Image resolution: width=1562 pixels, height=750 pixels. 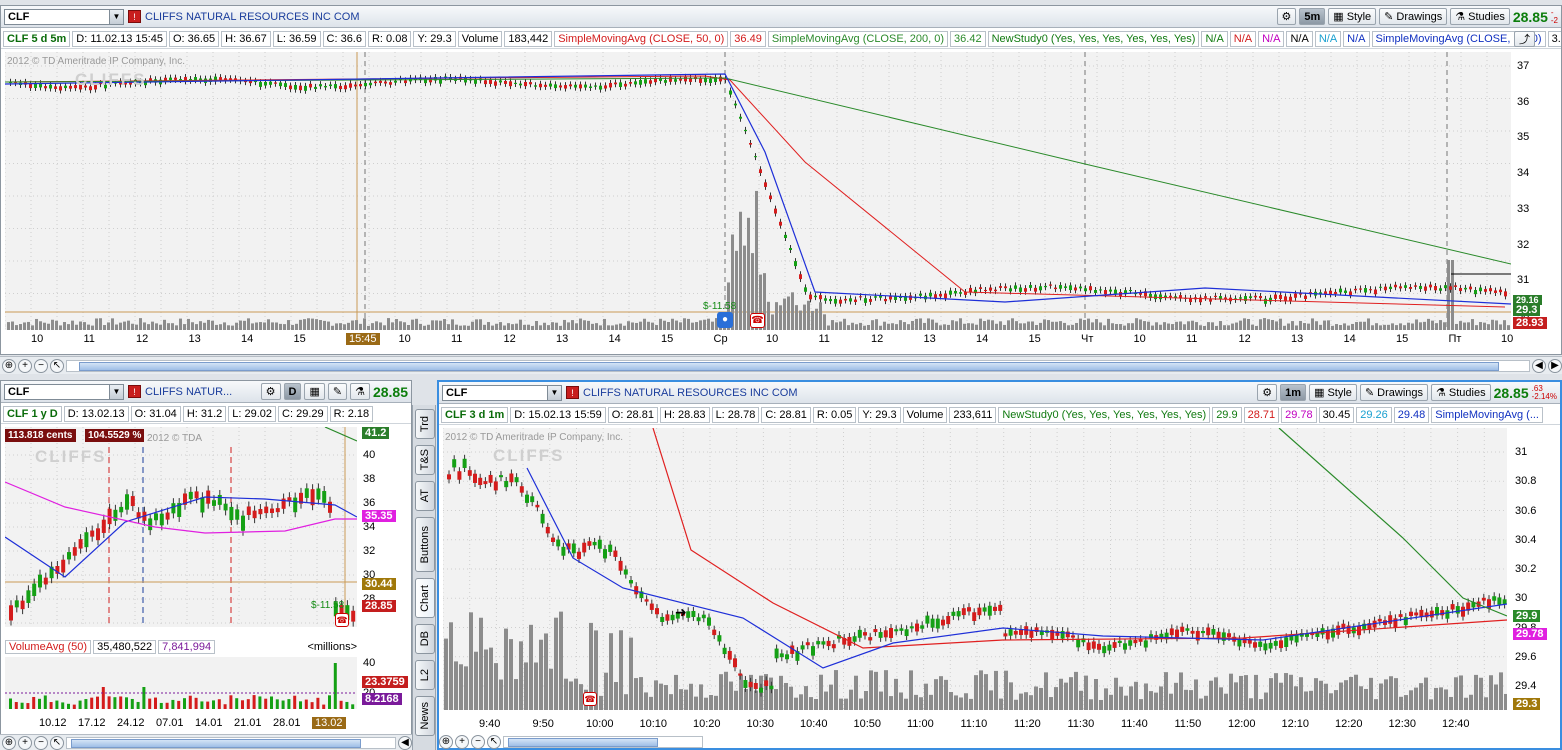 What do you see at coordinates (64, 16) in the screenshot?
I see `symbol-input: CLF ▼` at bounding box center [64, 16].